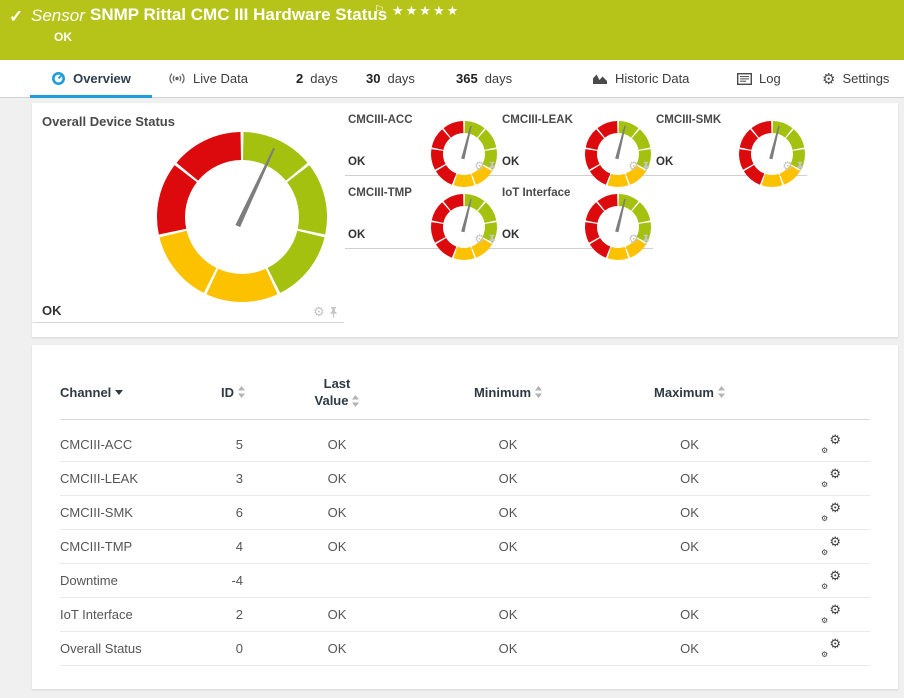 The image size is (904, 698). I want to click on table-row: Downtime -4 ⚙ ⚙, so click(465, 581).